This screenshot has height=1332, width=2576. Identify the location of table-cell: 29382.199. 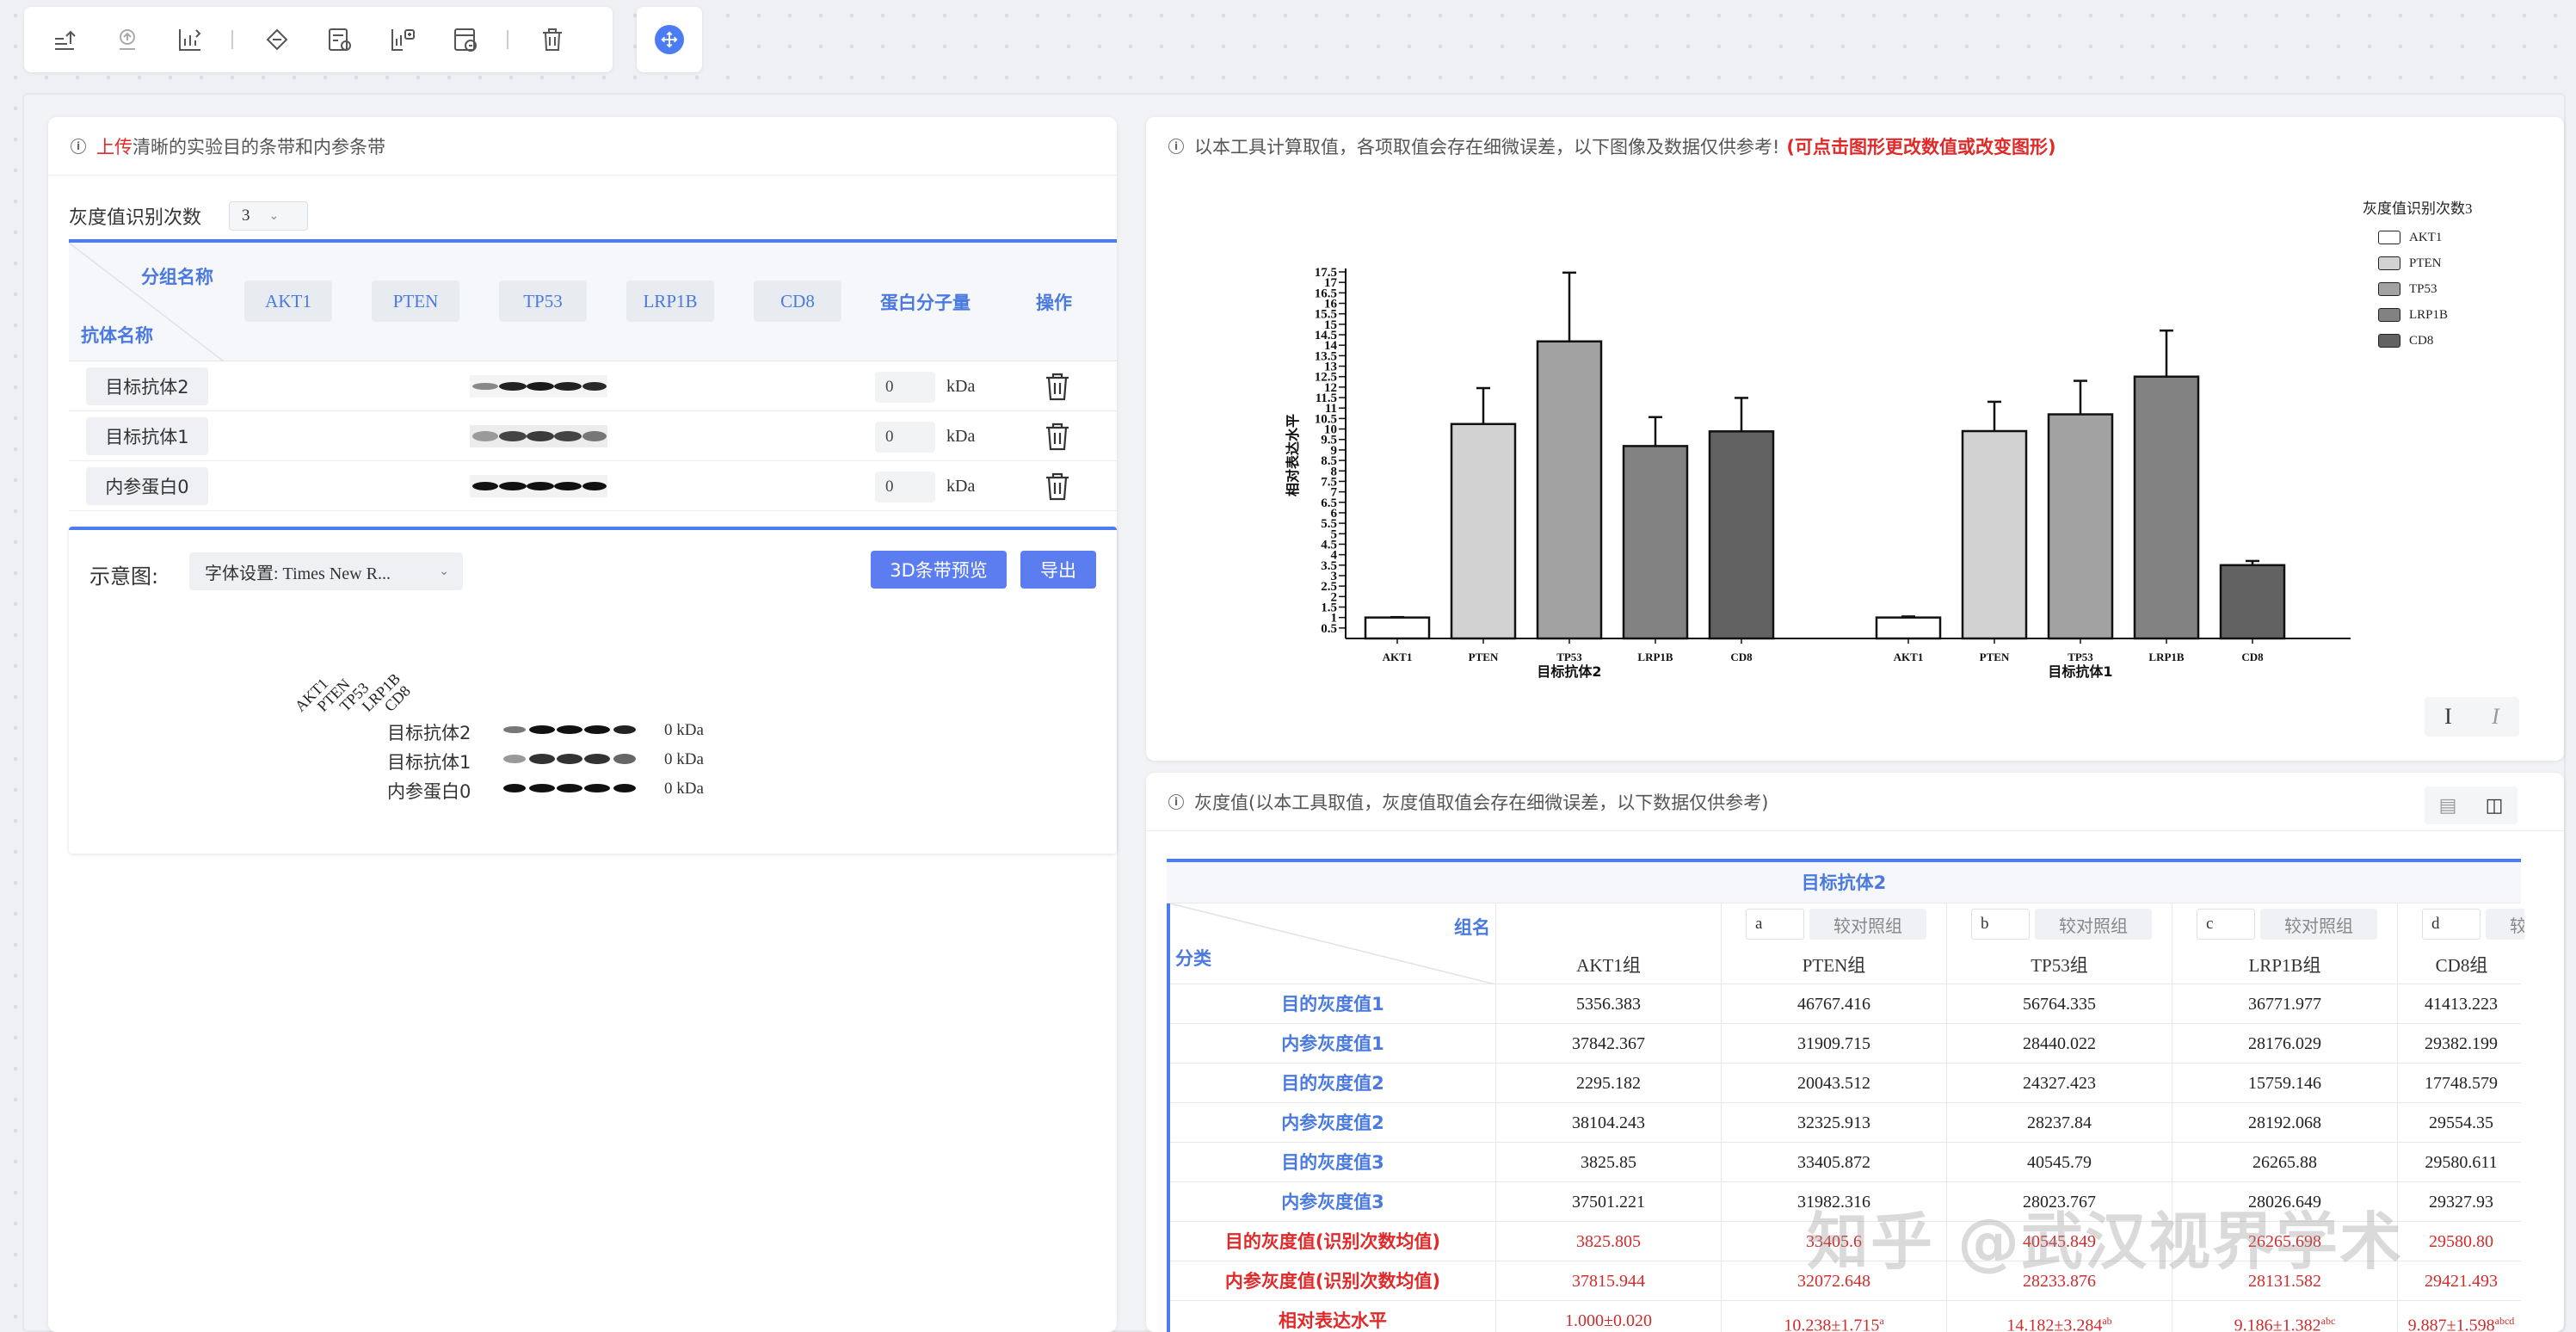
(2460, 1044).